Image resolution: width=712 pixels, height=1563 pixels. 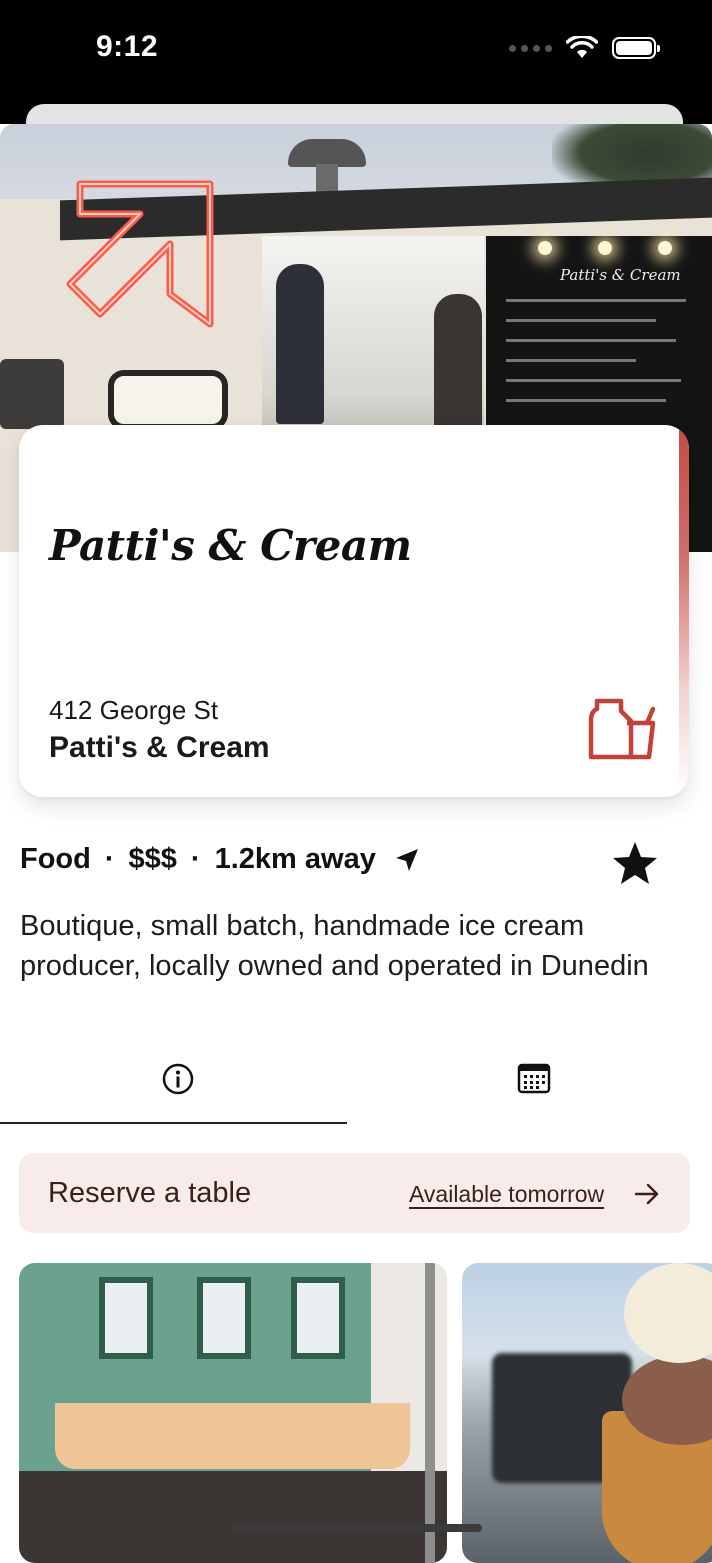 I want to click on cab-window, so click(x=32, y=394).